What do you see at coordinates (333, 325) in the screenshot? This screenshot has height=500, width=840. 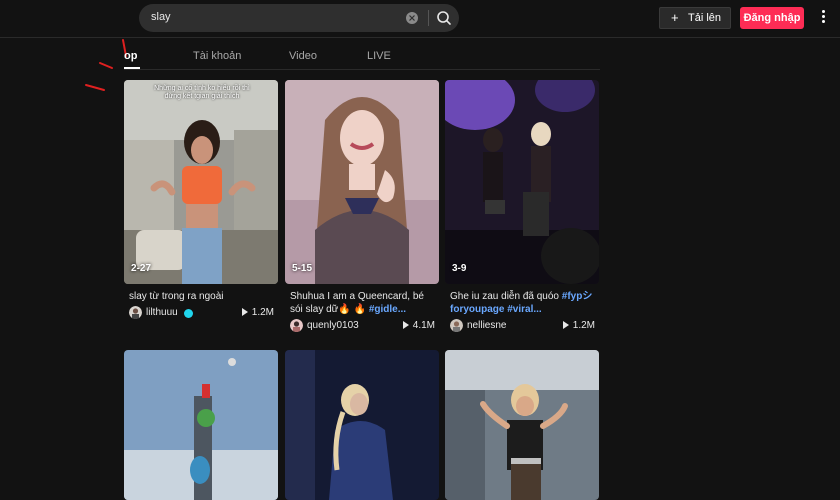 I see `author-name: quenly0103` at bounding box center [333, 325].